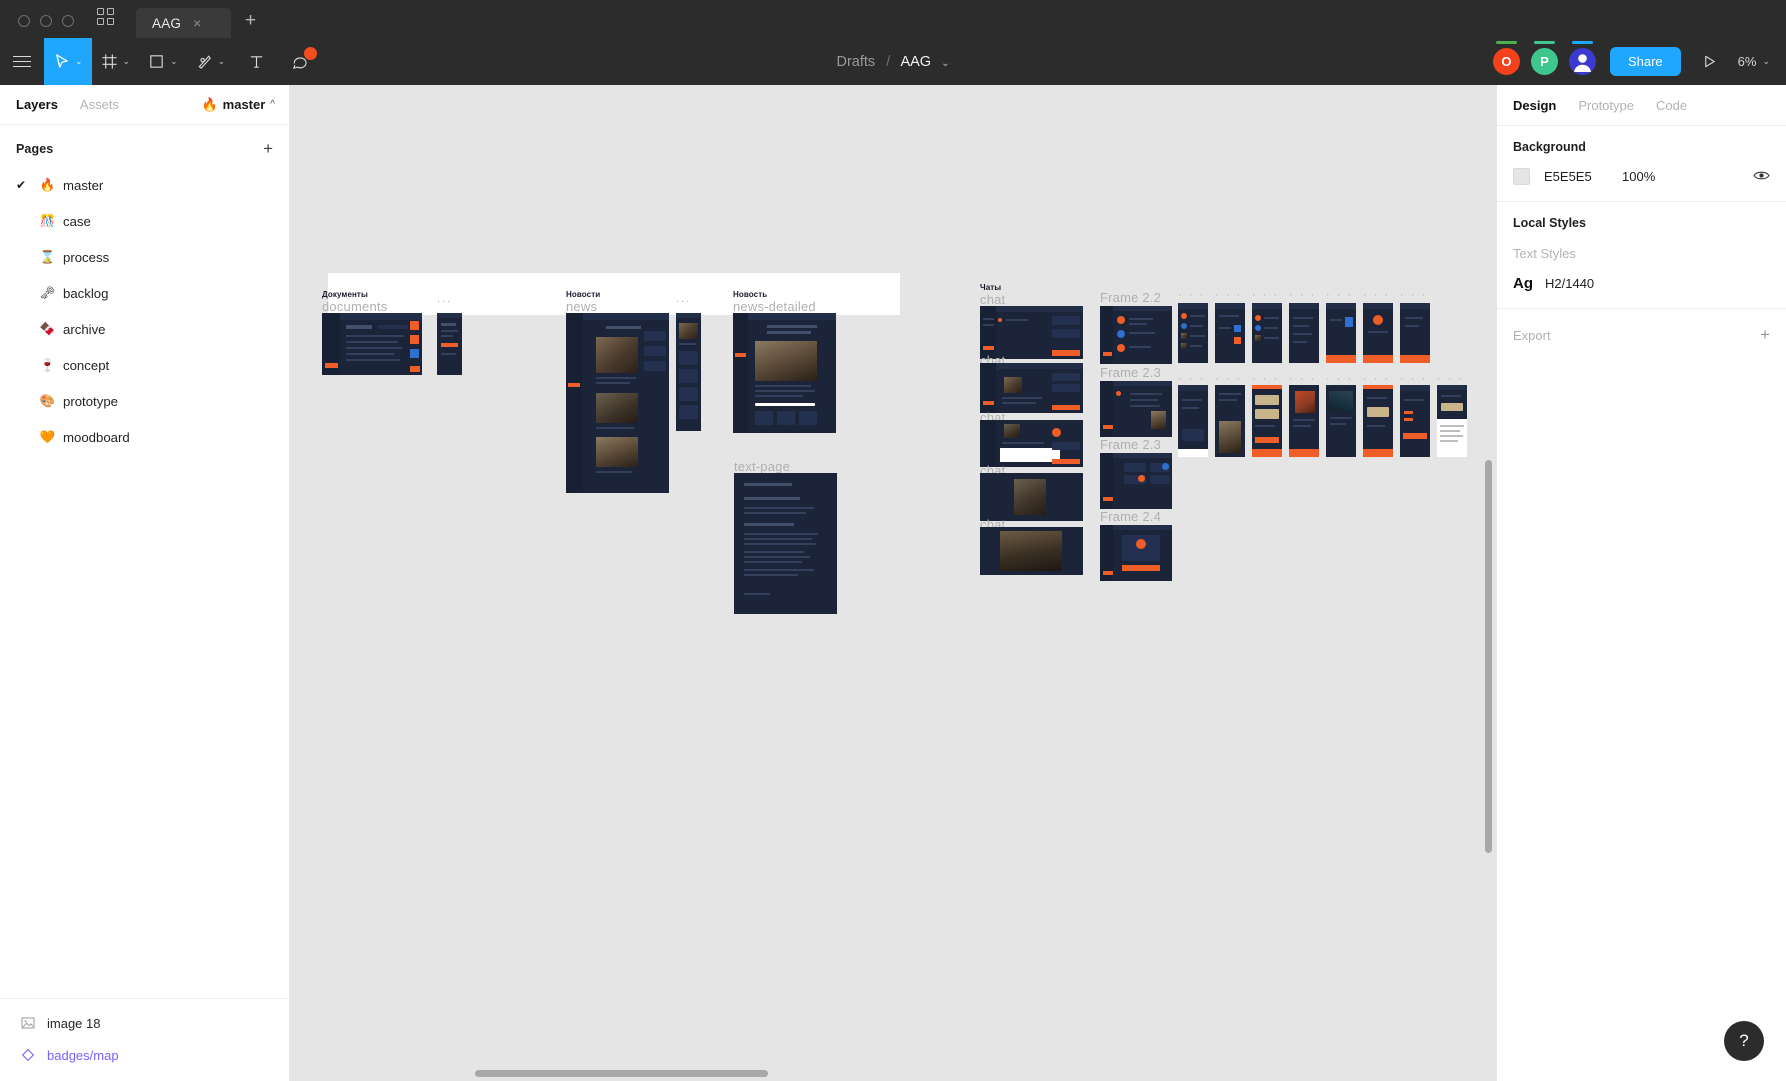 This screenshot has width=1786, height=1081. I want to click on page-label: prototype, so click(90, 401).